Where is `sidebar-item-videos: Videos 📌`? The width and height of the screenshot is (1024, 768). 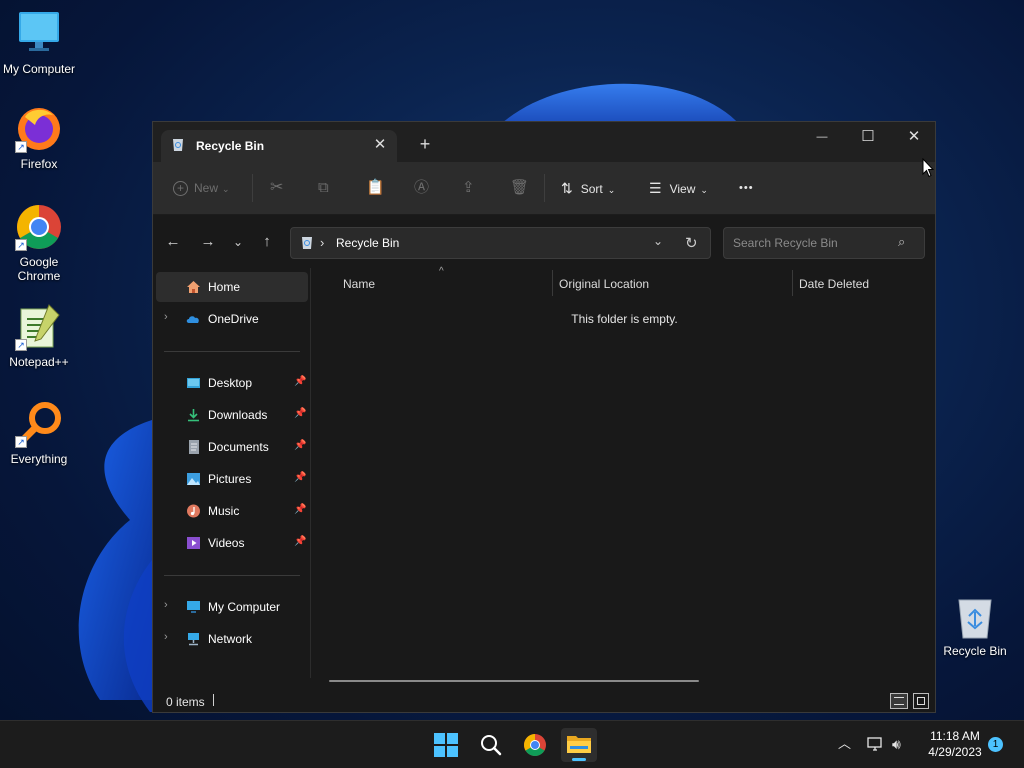 sidebar-item-videos: Videos 📌 is located at coordinates (232, 543).